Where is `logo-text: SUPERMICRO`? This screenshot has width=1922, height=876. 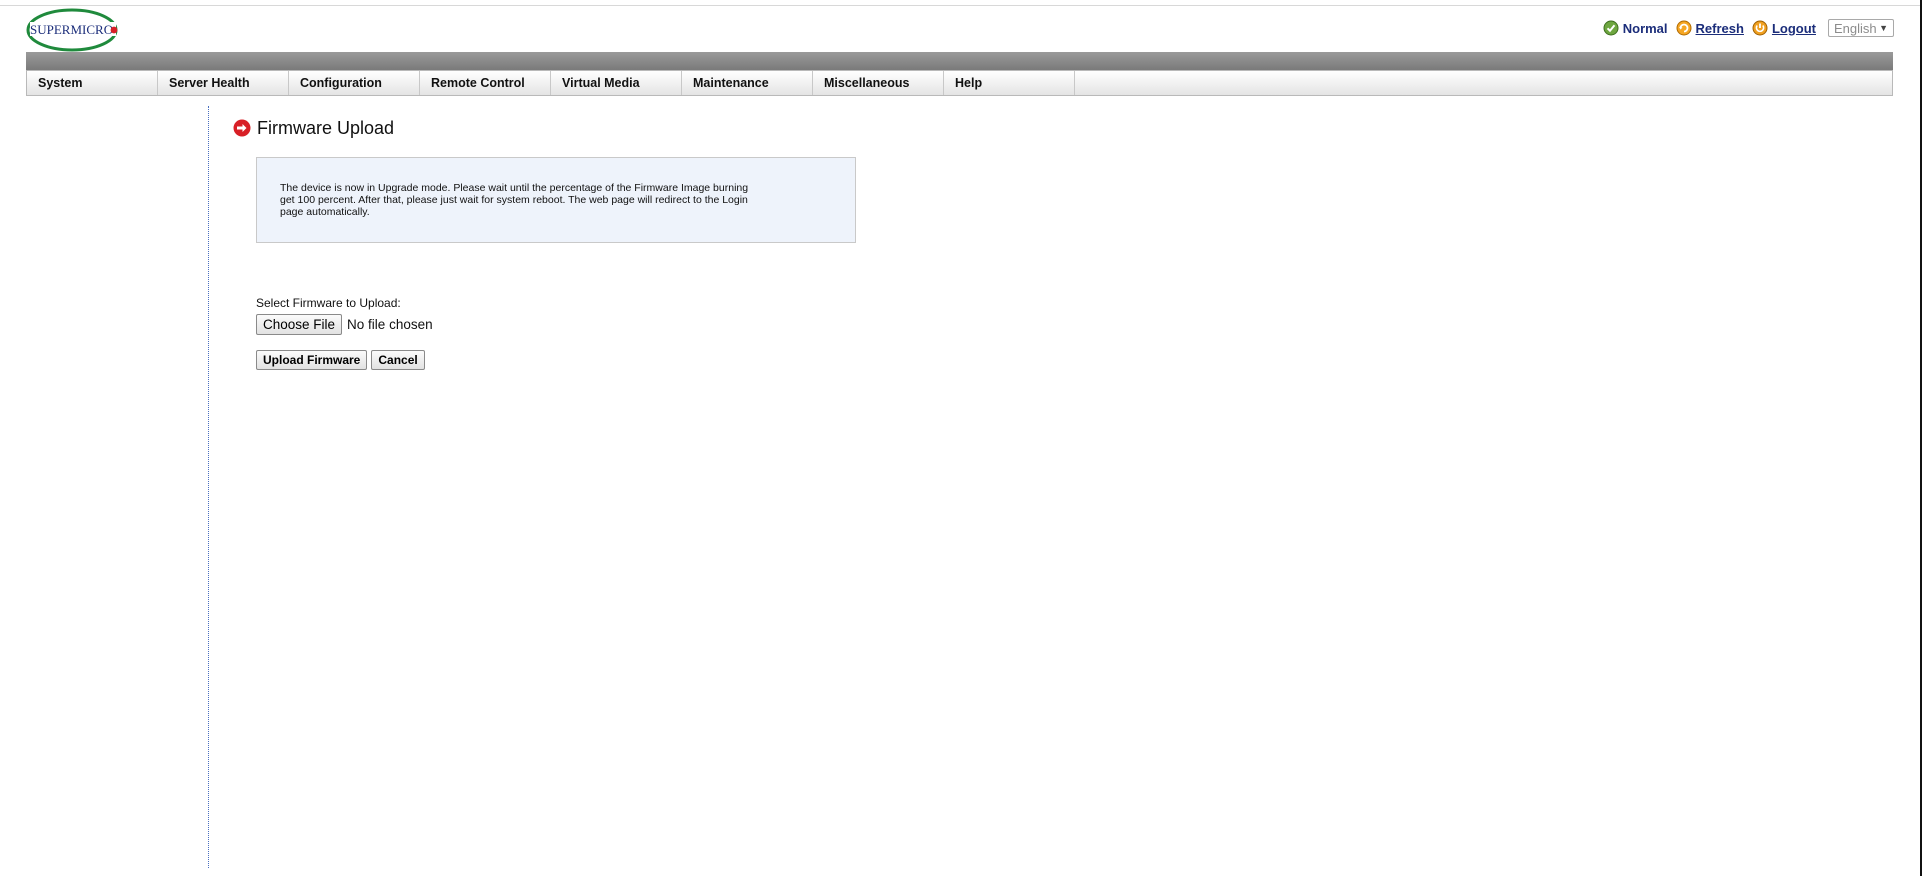 logo-text: SUPERMICRO is located at coordinates (71, 29).